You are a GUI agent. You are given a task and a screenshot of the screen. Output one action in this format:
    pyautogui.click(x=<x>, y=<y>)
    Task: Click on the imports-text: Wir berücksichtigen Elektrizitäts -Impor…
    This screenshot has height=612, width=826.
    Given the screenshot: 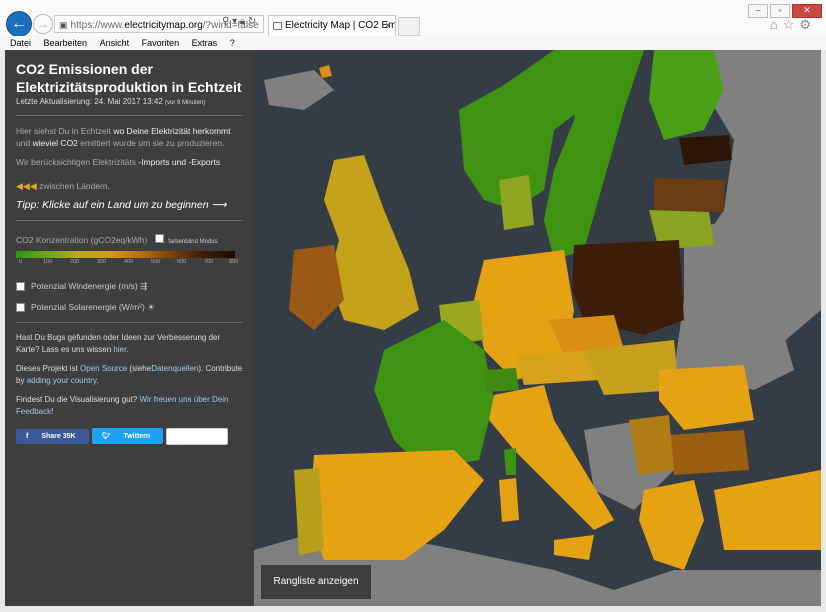 What is the action you would take?
    pyautogui.click(x=129, y=174)
    